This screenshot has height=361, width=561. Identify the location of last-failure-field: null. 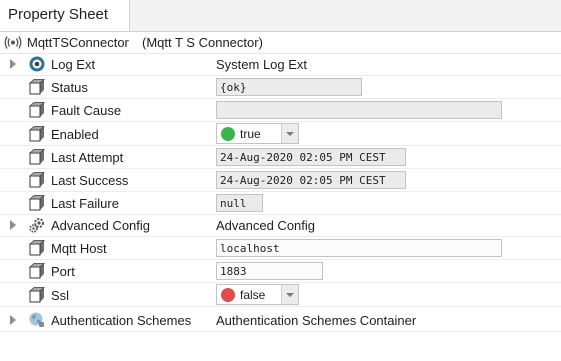
(239, 203).